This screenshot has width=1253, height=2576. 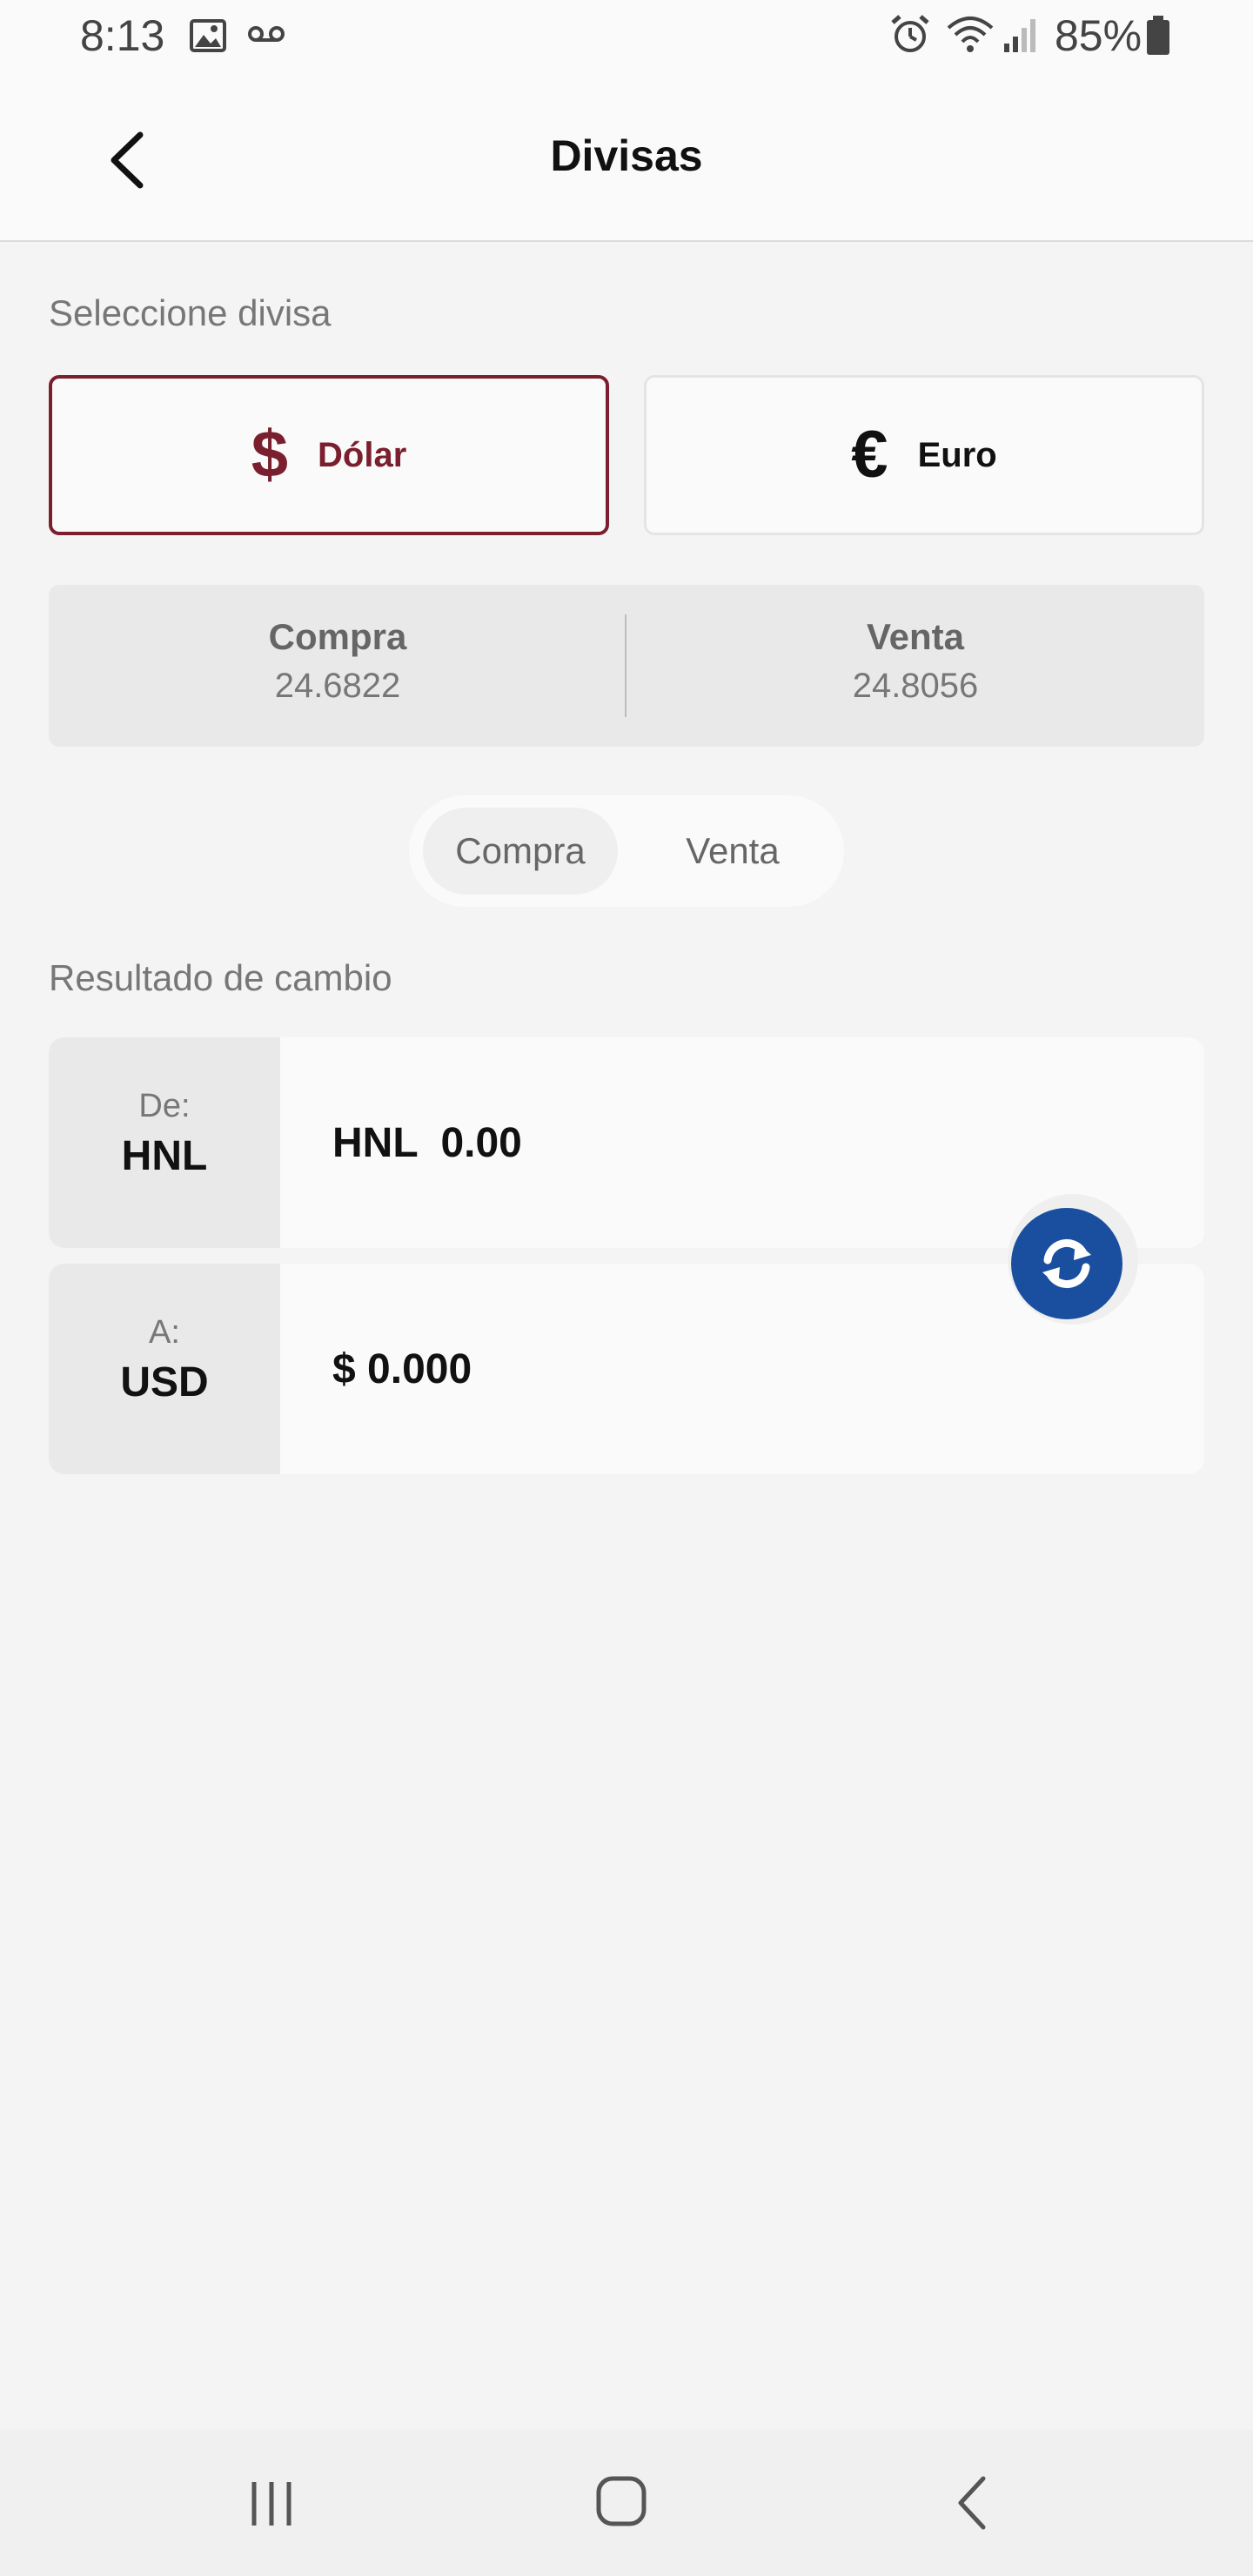 I want to click on sell-rate-label: Venta, so click(x=915, y=636).